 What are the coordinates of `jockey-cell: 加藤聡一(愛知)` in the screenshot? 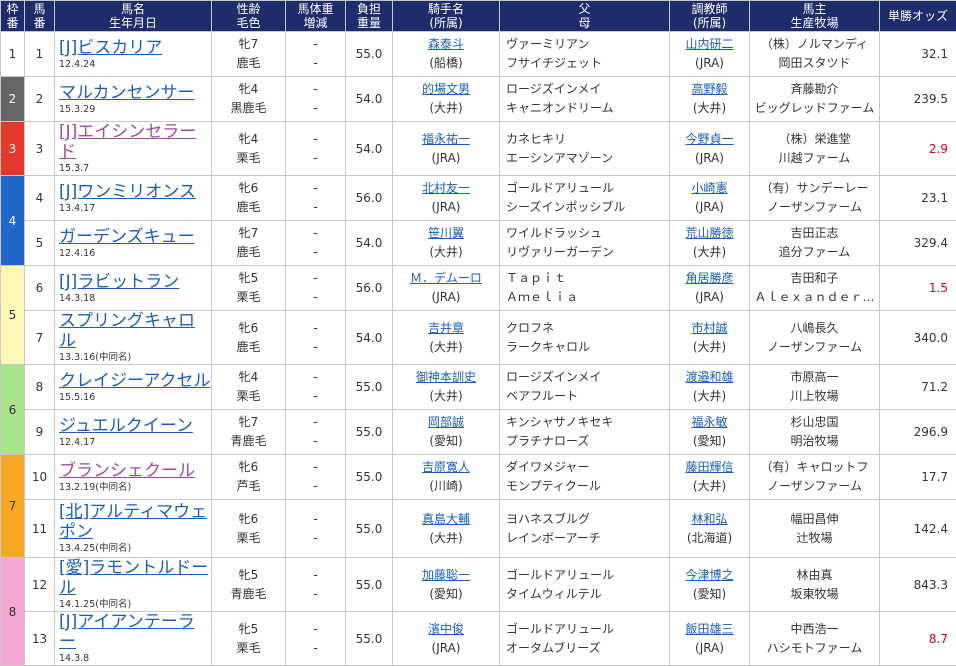 It's located at (446, 585).